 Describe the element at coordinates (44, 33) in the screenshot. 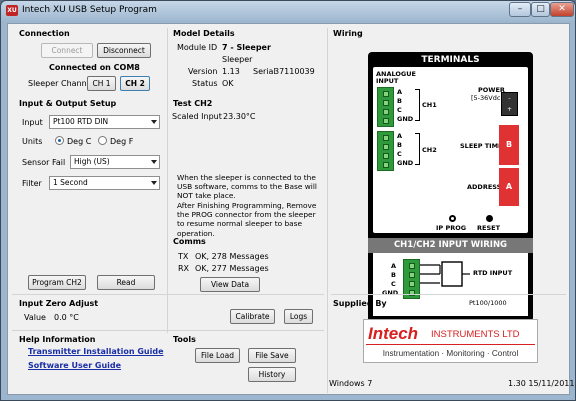

I see `connection-title: Connection` at that location.